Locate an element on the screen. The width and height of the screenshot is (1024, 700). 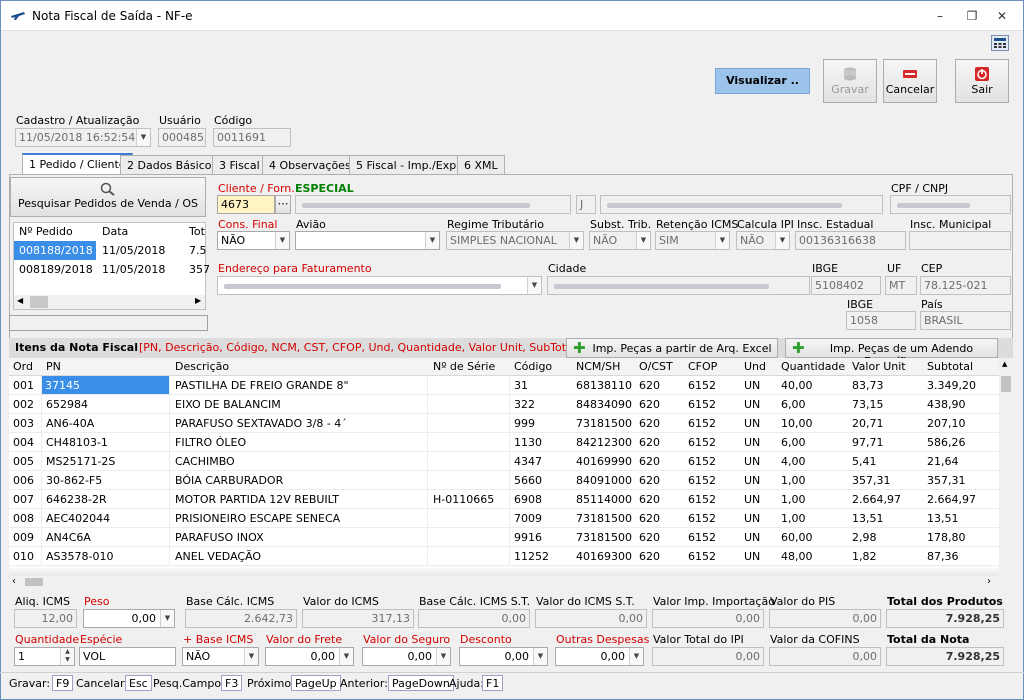
table-cell: 586,26 is located at coordinates (946, 442).